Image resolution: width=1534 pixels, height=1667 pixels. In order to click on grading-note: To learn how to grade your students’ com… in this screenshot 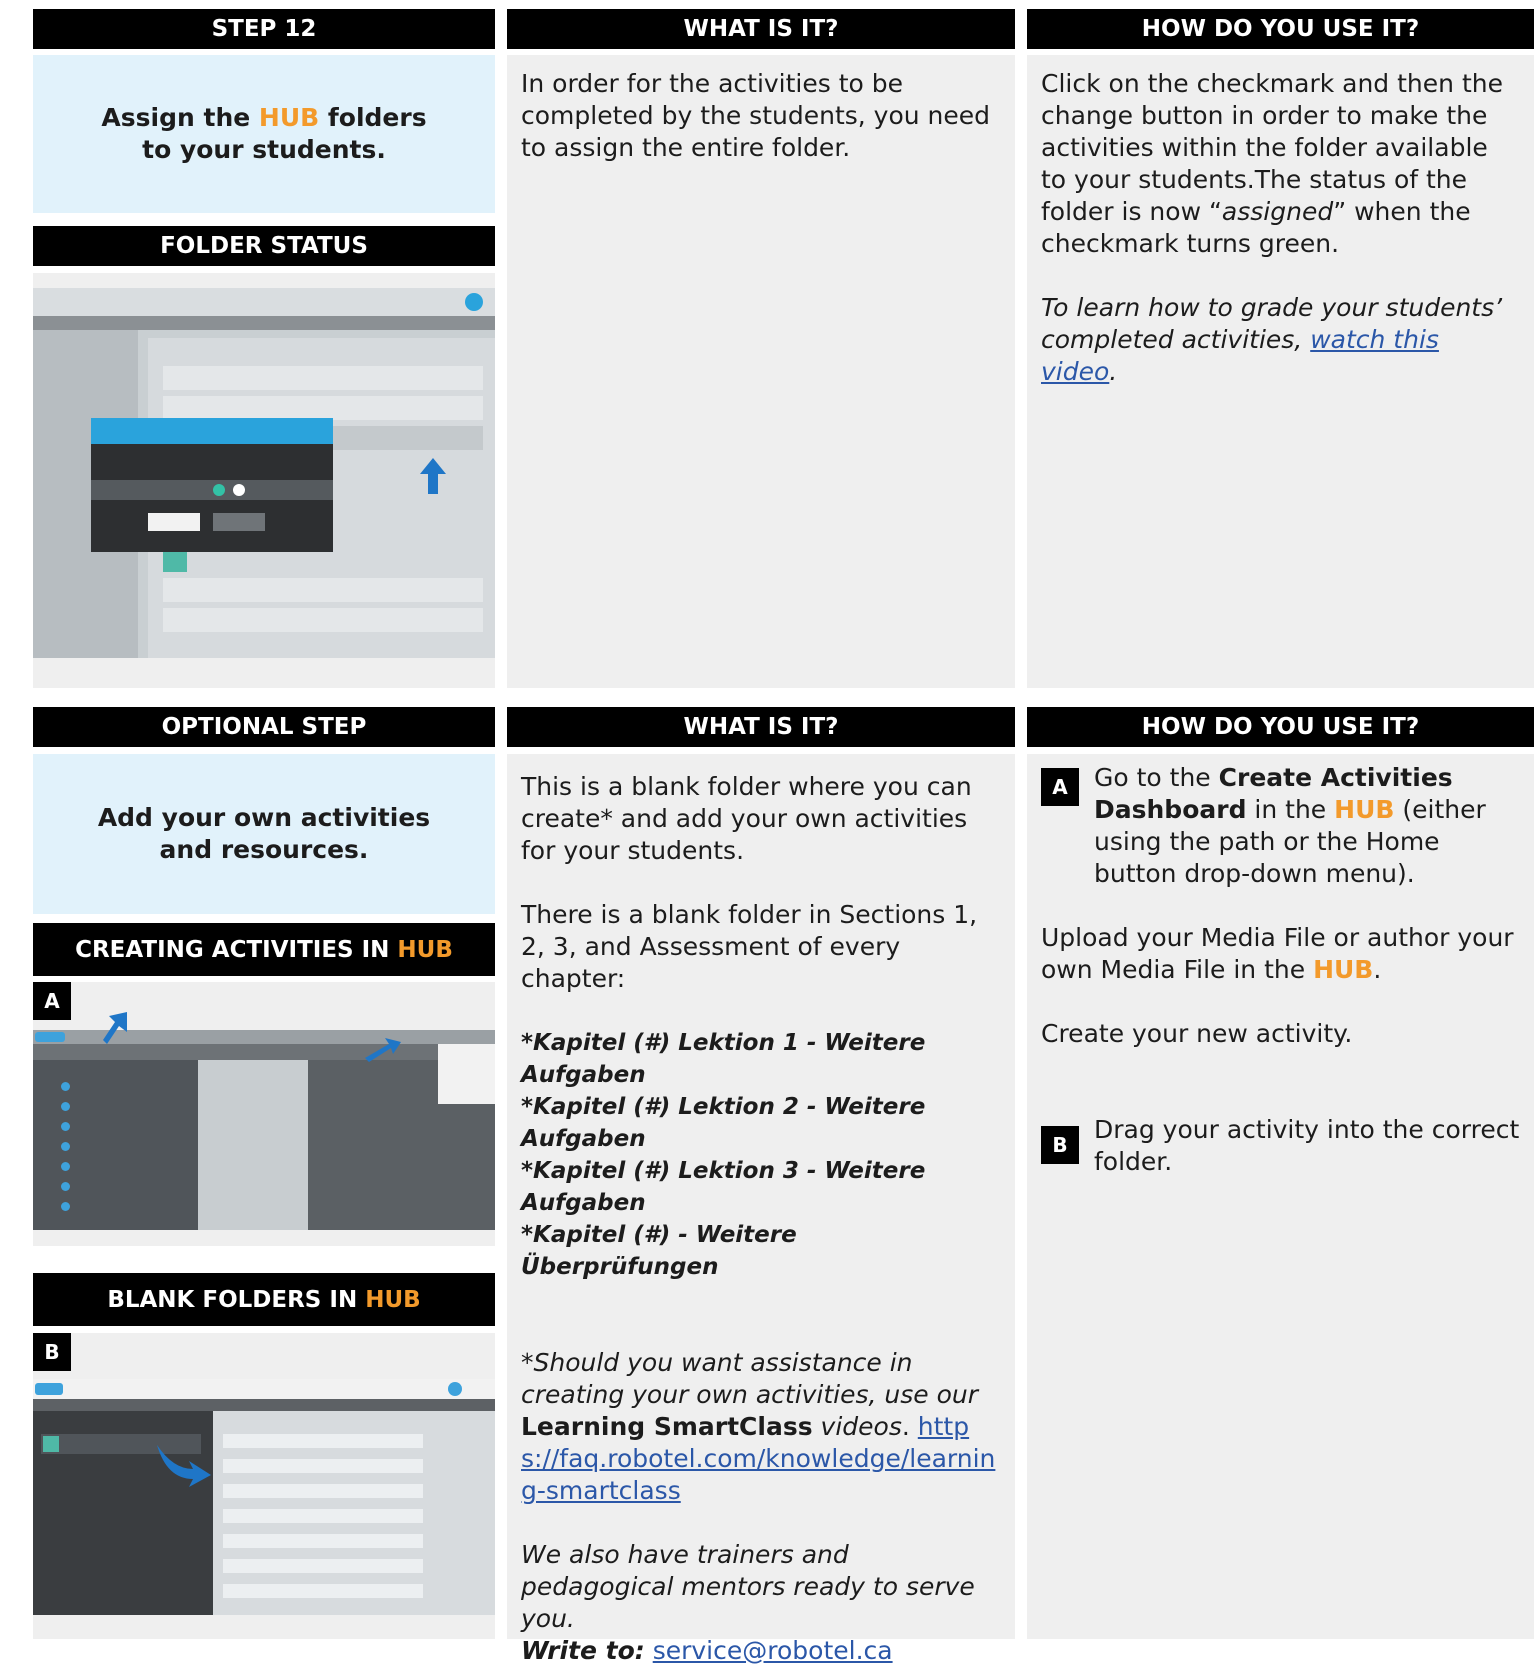, I will do `click(1272, 339)`.